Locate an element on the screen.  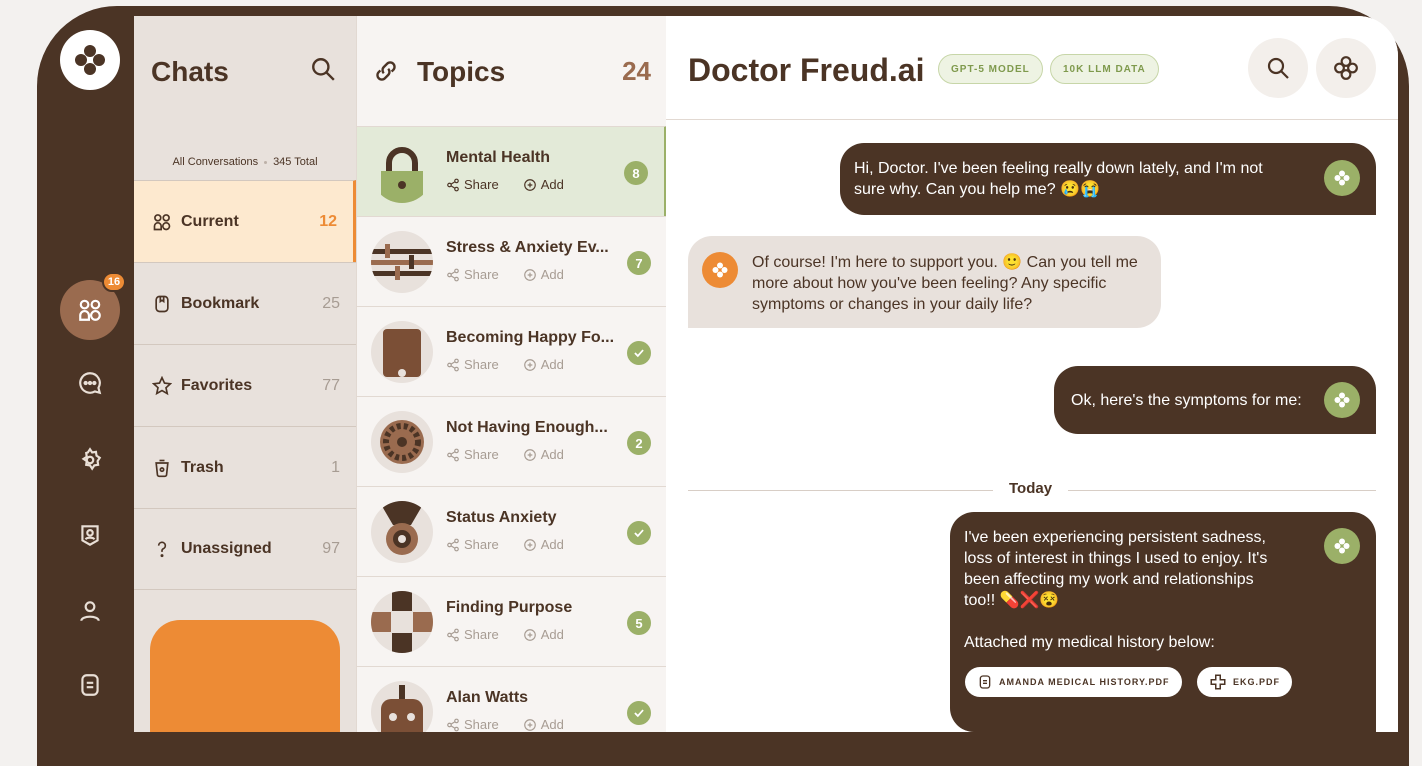
star-icon is located at coordinates (162, 385).